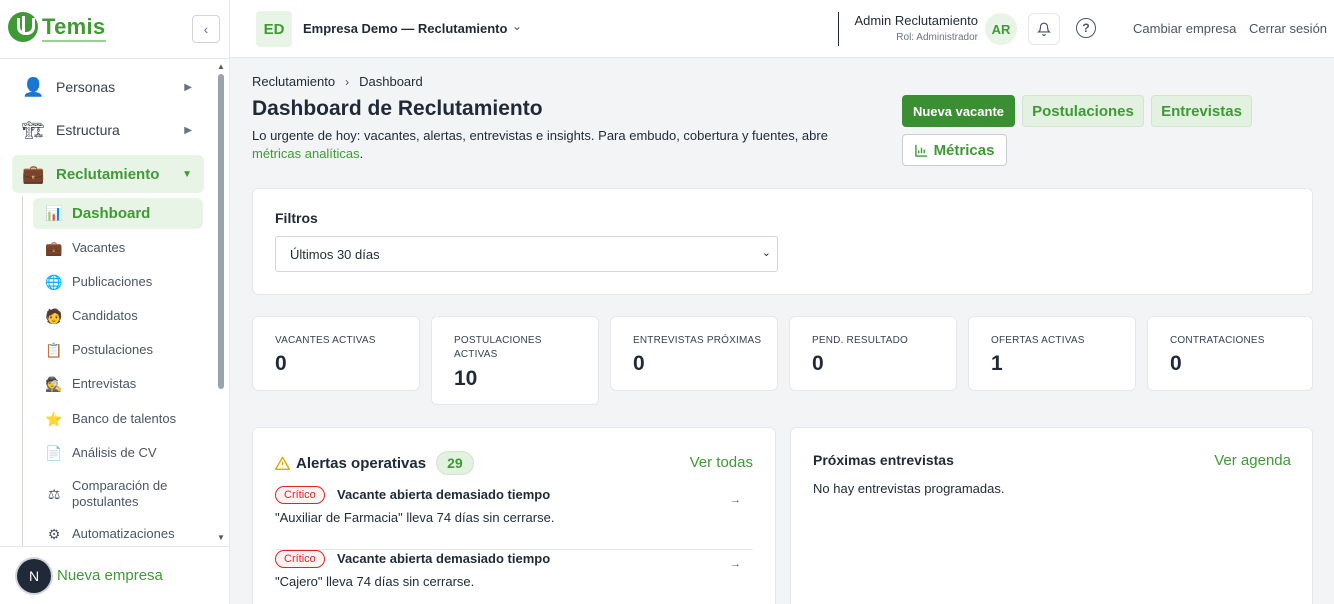  What do you see at coordinates (498, 347) in the screenshot?
I see `kpi-label: Postulaciones activas` at bounding box center [498, 347].